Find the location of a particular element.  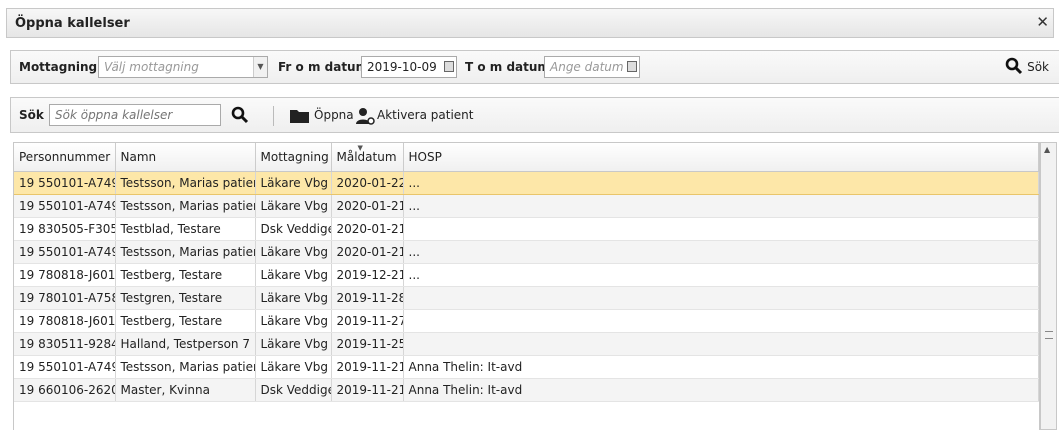

scroll-grip-icon is located at coordinates (1049, 335).